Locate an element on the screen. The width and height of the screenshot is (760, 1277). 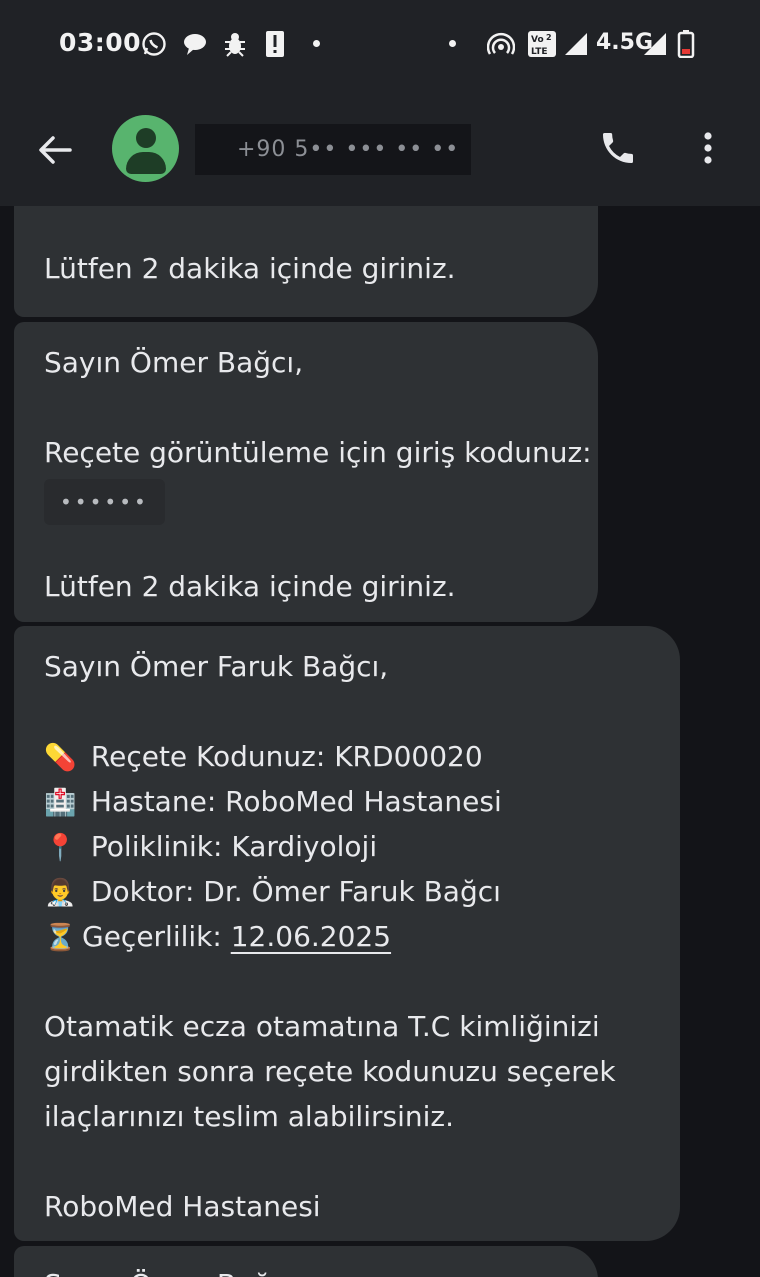
validity-label: Geçerlilik: is located at coordinates (156, 936).